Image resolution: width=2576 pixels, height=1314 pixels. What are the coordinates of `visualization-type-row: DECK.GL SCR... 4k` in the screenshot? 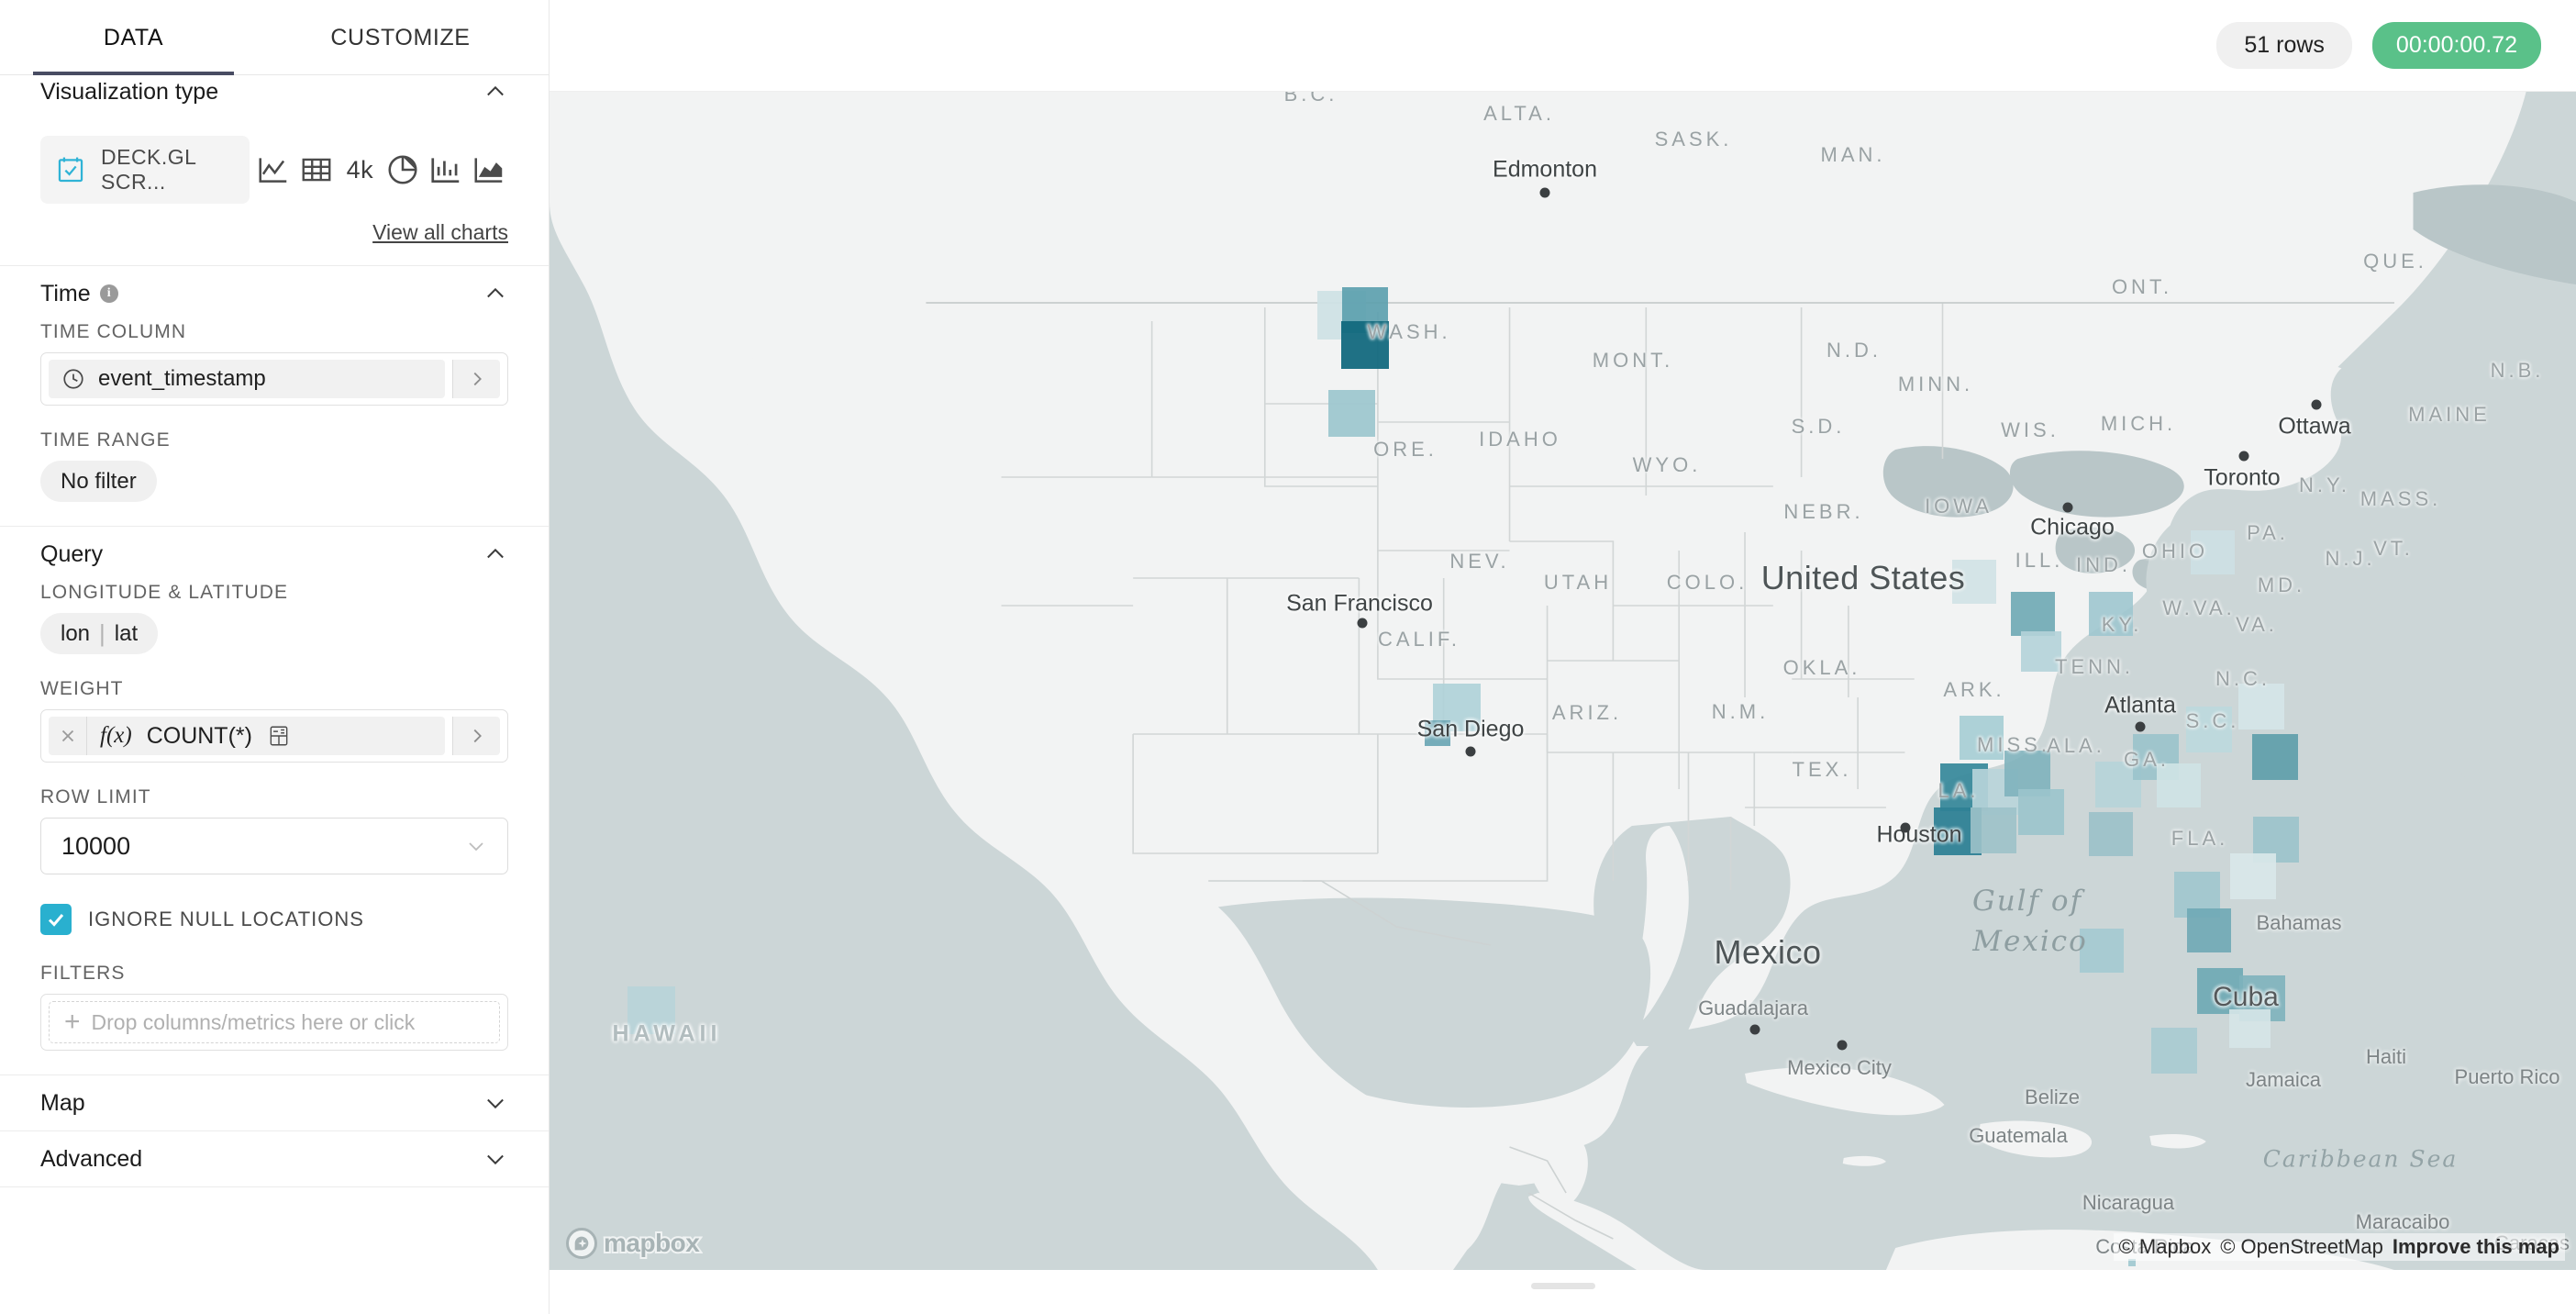 It's located at (274, 164).